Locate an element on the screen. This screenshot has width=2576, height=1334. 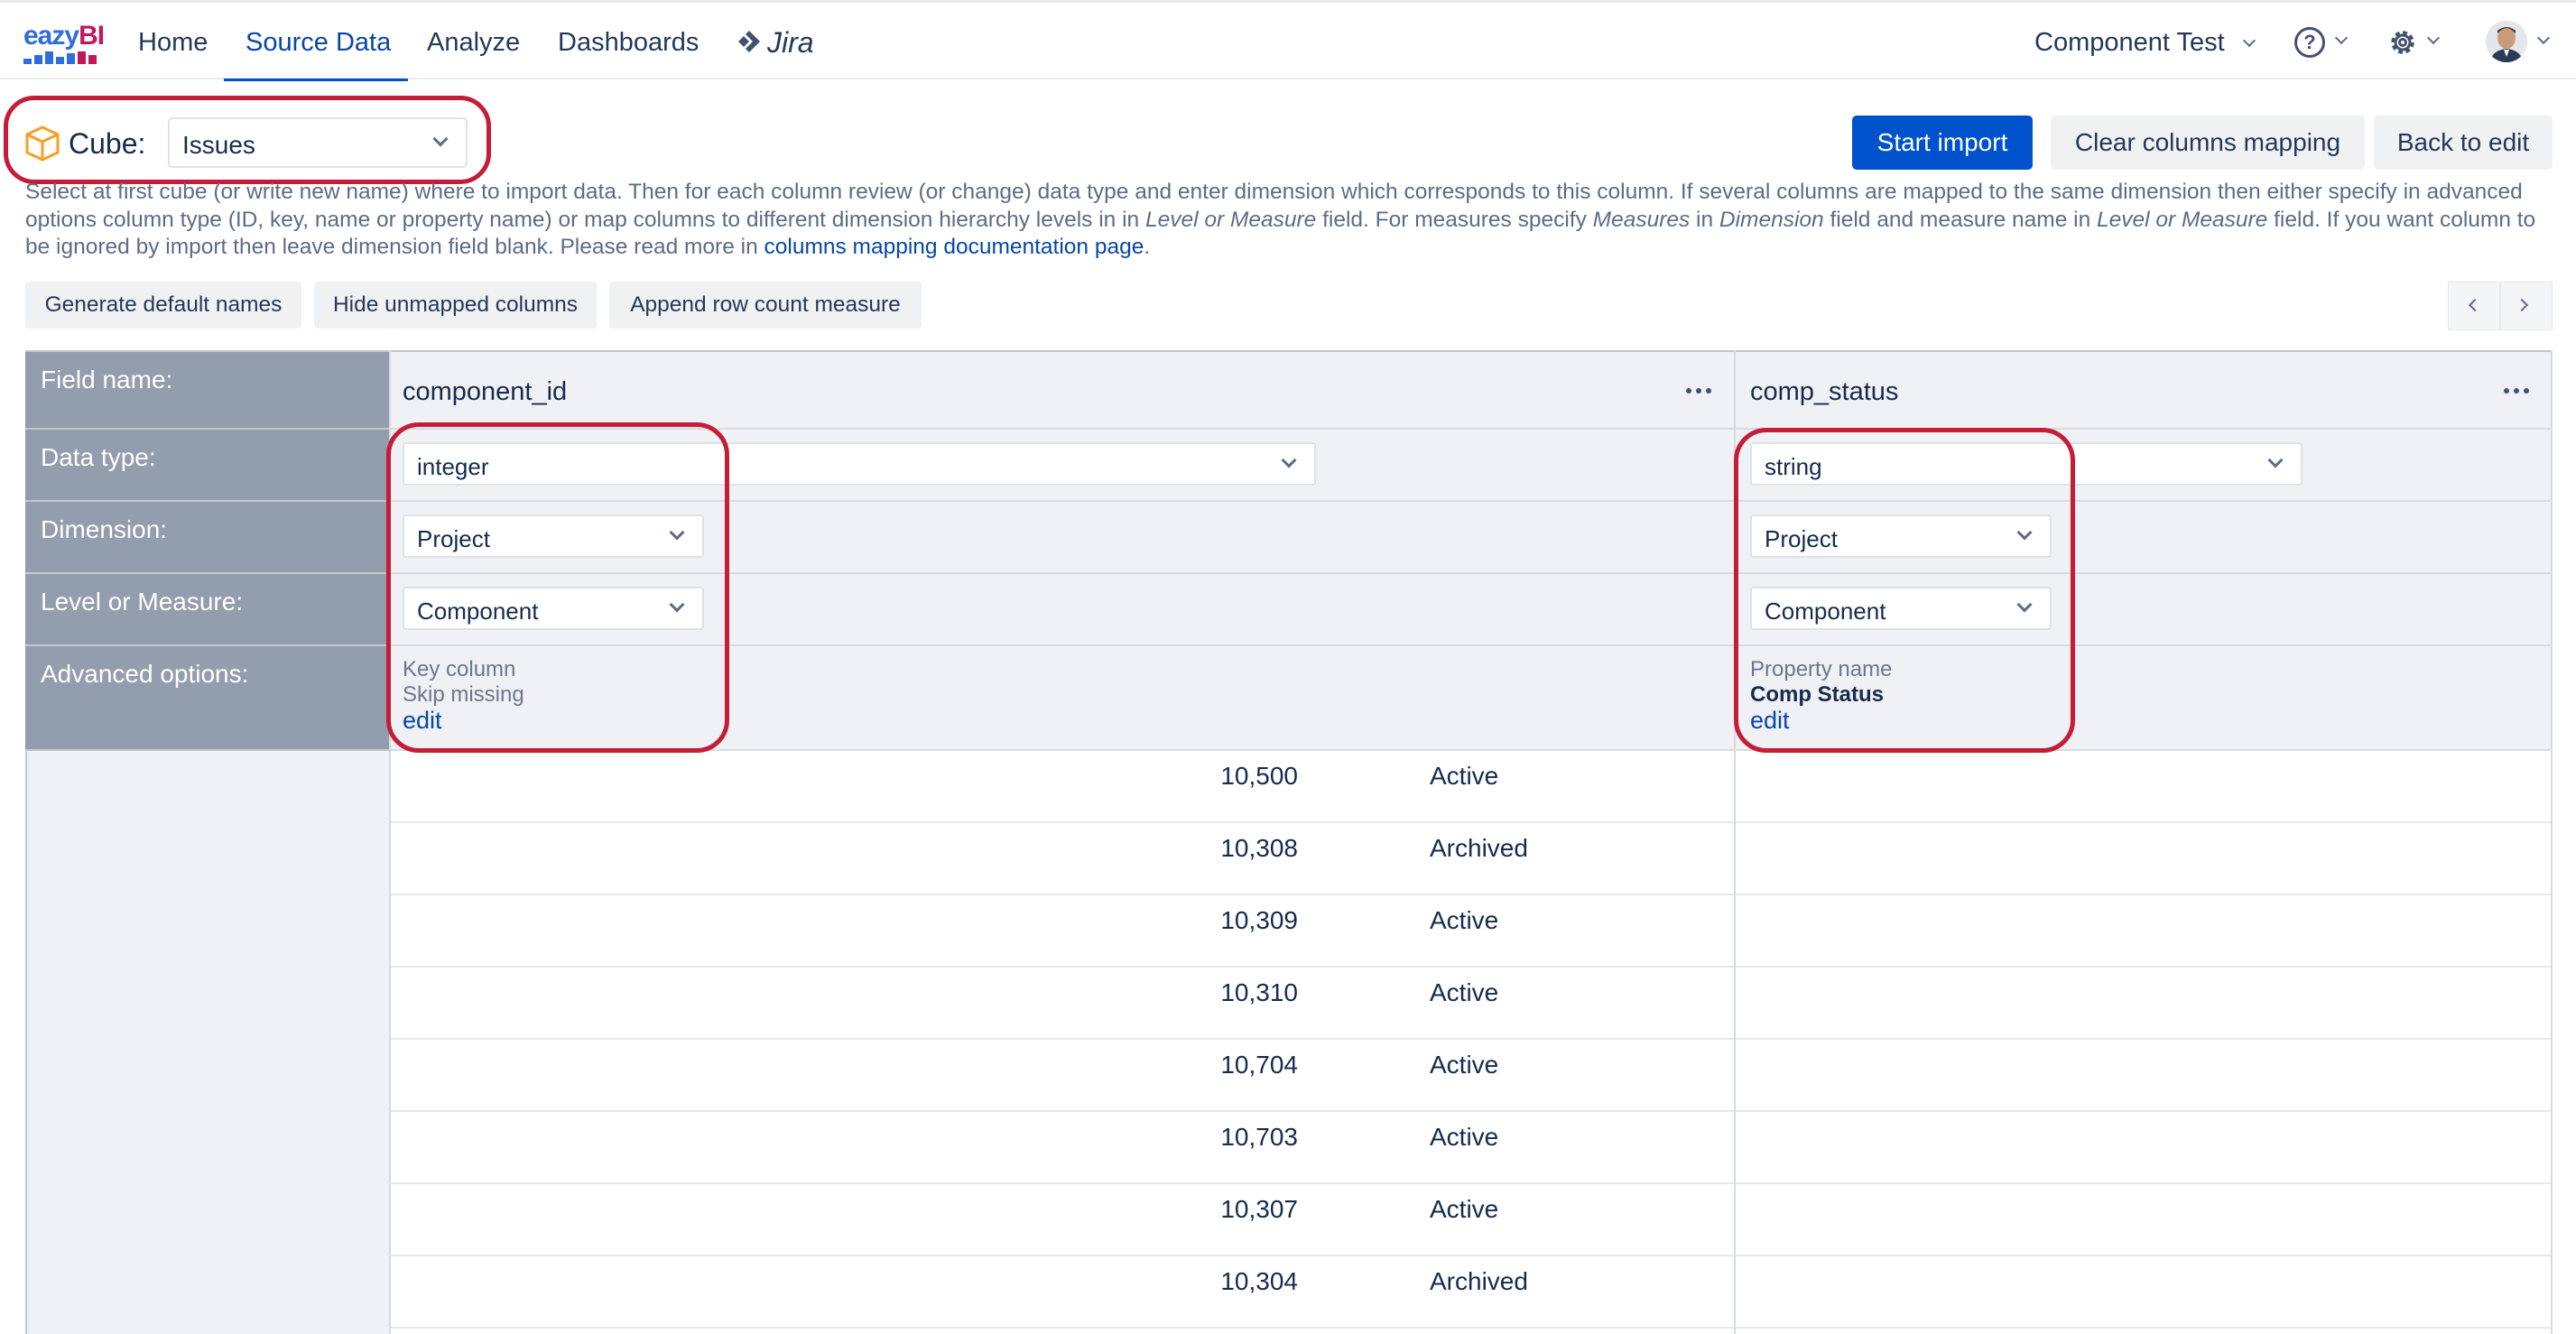
chevron-left-icon is located at coordinates (2475, 305).